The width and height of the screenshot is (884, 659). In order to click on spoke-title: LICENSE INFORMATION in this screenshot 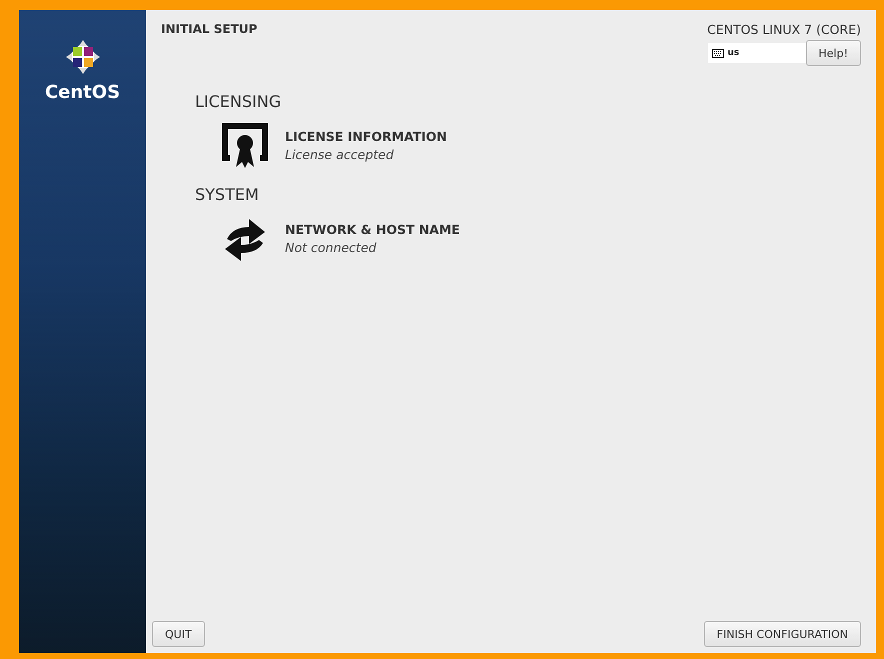, I will do `click(366, 136)`.